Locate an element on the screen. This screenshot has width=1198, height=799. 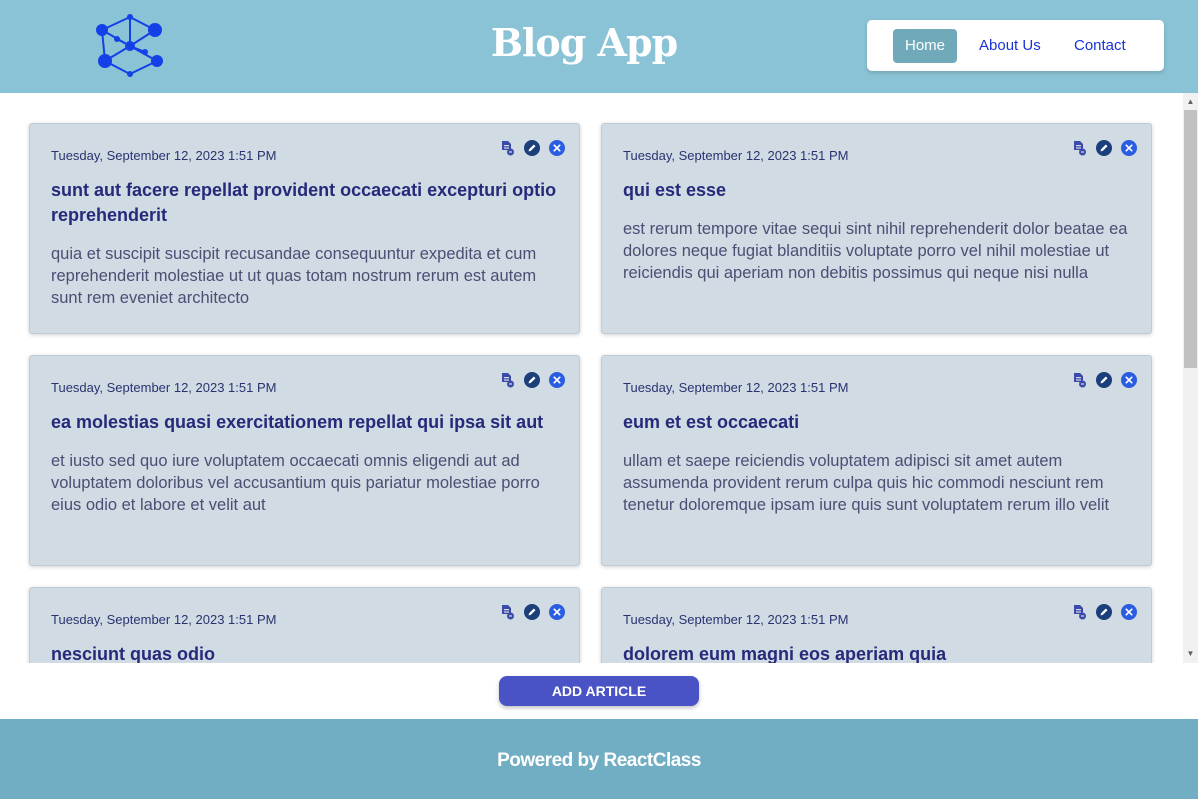
footer-text: Powered by ReactClass is located at coordinates (599, 760).